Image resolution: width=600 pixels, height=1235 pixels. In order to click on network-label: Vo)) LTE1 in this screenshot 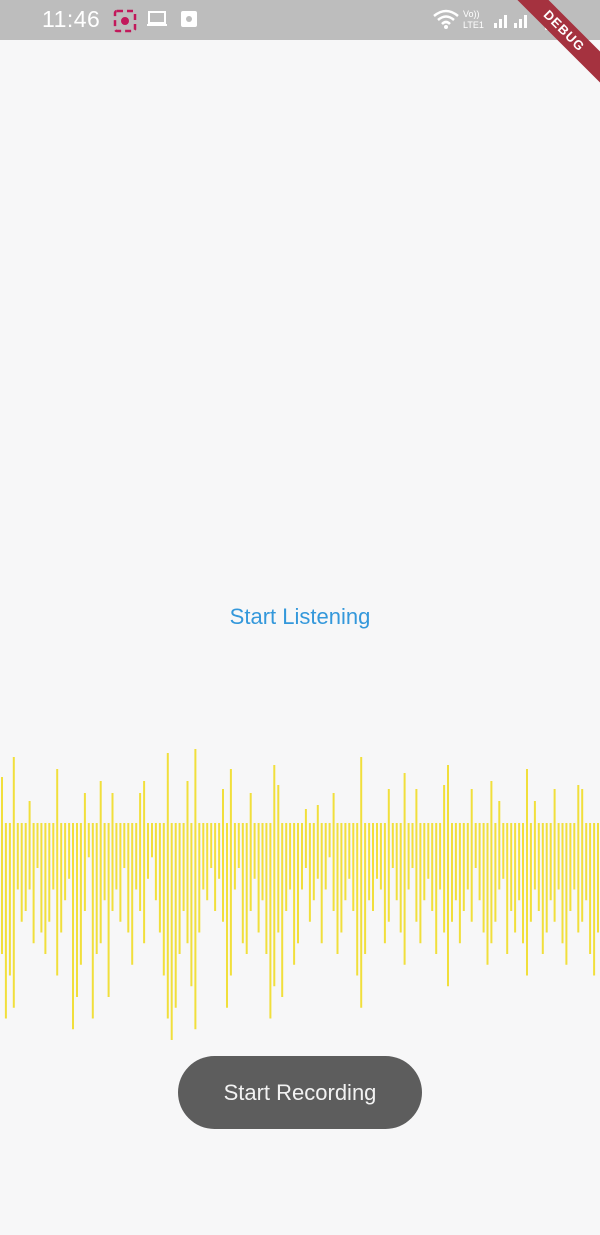, I will do `click(473, 19)`.